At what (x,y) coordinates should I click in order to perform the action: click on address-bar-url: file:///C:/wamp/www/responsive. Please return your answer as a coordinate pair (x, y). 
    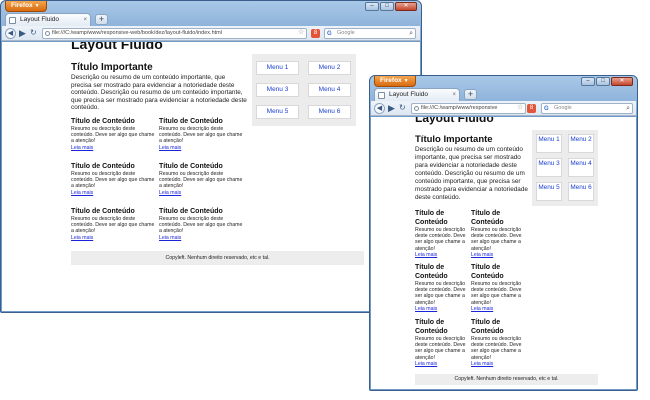
    Looking at the image, I should click on (459, 108).